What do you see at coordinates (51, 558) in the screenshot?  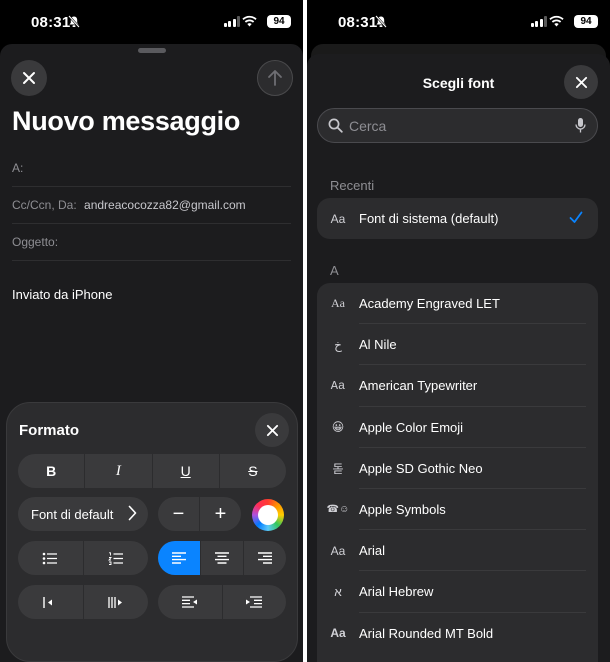 I see `bulleted-list-button` at bounding box center [51, 558].